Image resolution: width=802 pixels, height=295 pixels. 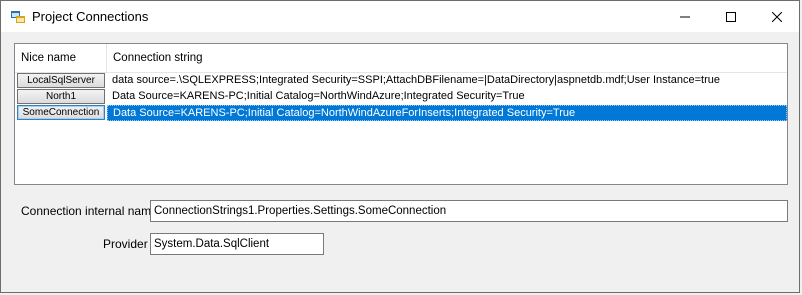 What do you see at coordinates (18, 17) in the screenshot?
I see `app-window-icon` at bounding box center [18, 17].